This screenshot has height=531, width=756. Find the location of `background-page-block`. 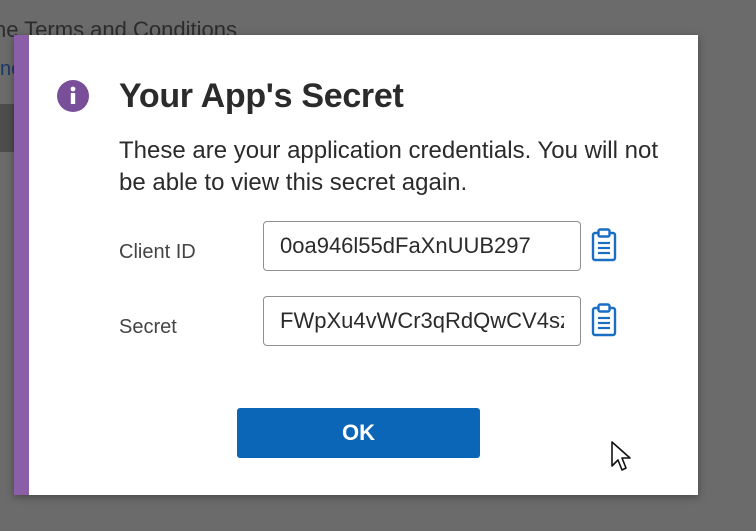

background-page-block is located at coordinates (7, 128).